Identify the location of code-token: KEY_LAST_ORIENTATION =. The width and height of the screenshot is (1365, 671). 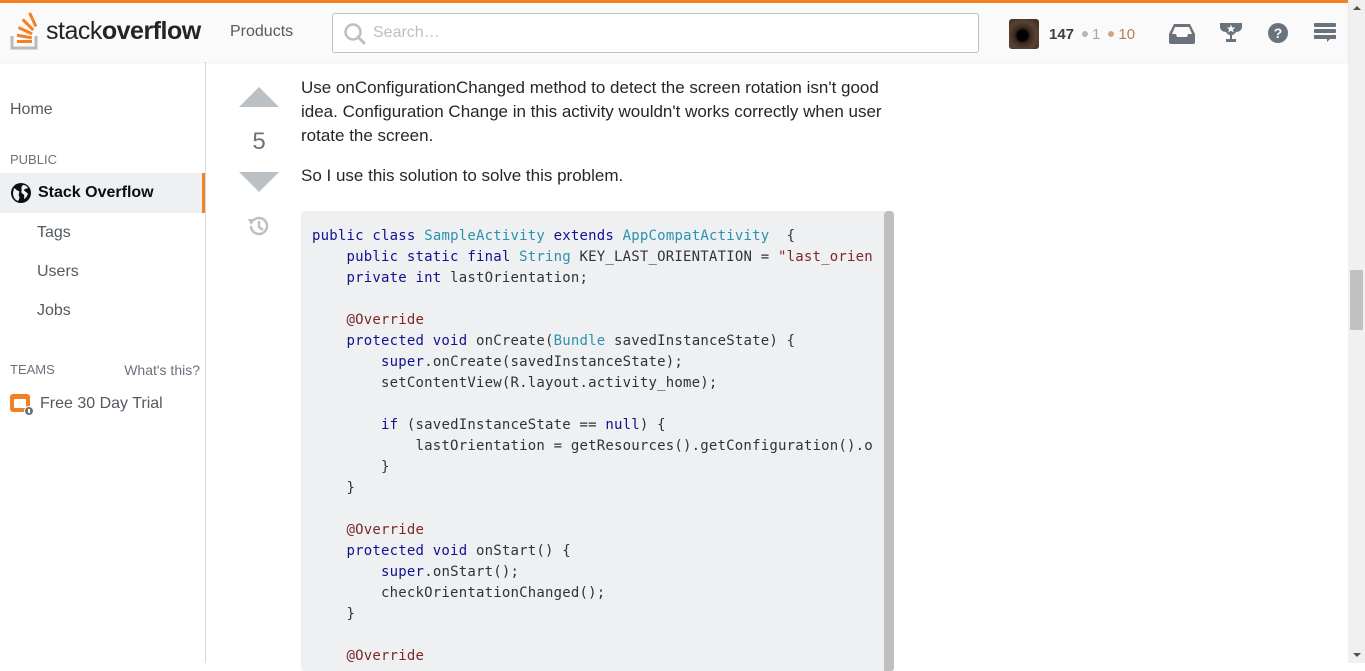
(674, 257).